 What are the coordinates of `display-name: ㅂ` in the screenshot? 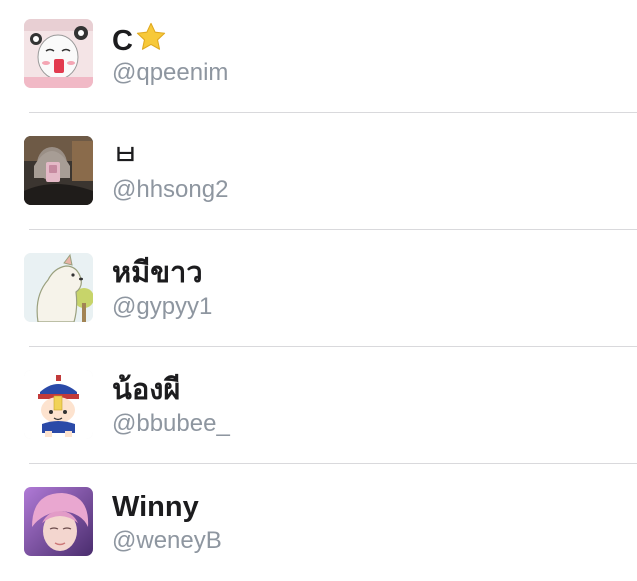 It's located at (125, 156).